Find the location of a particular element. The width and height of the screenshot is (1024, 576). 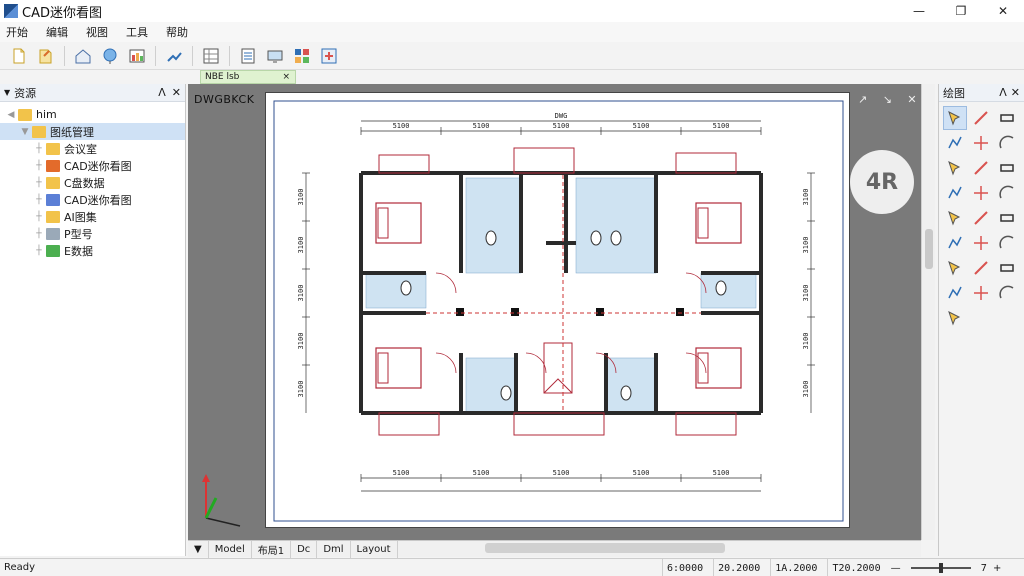

open-file-icon is located at coordinates (46, 56).